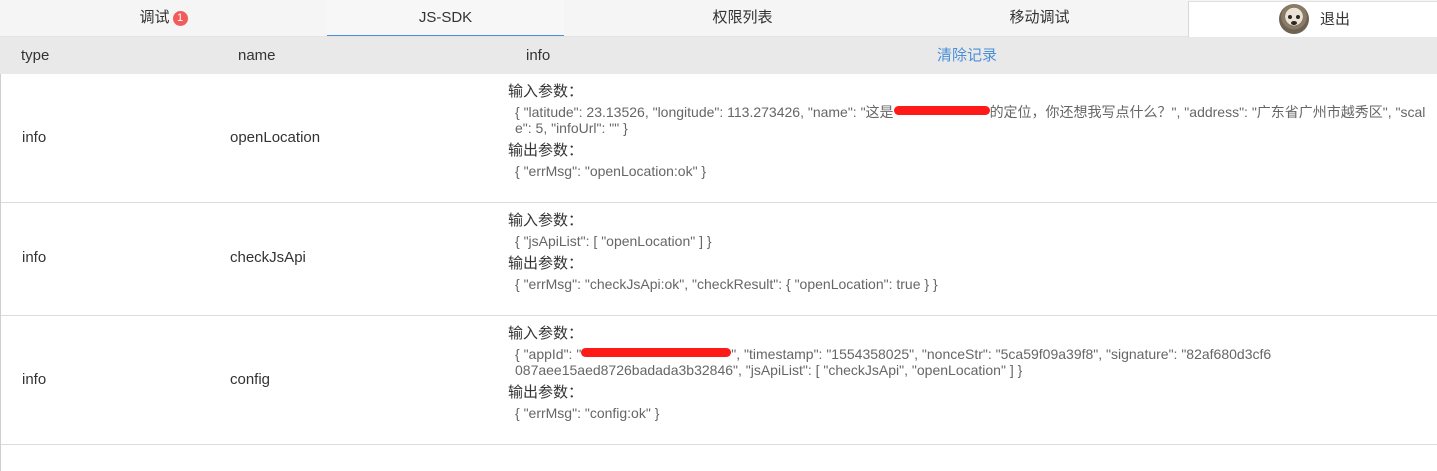 The width and height of the screenshot is (1437, 471). What do you see at coordinates (180, 18) in the screenshot?
I see `notification-badge: 1` at bounding box center [180, 18].